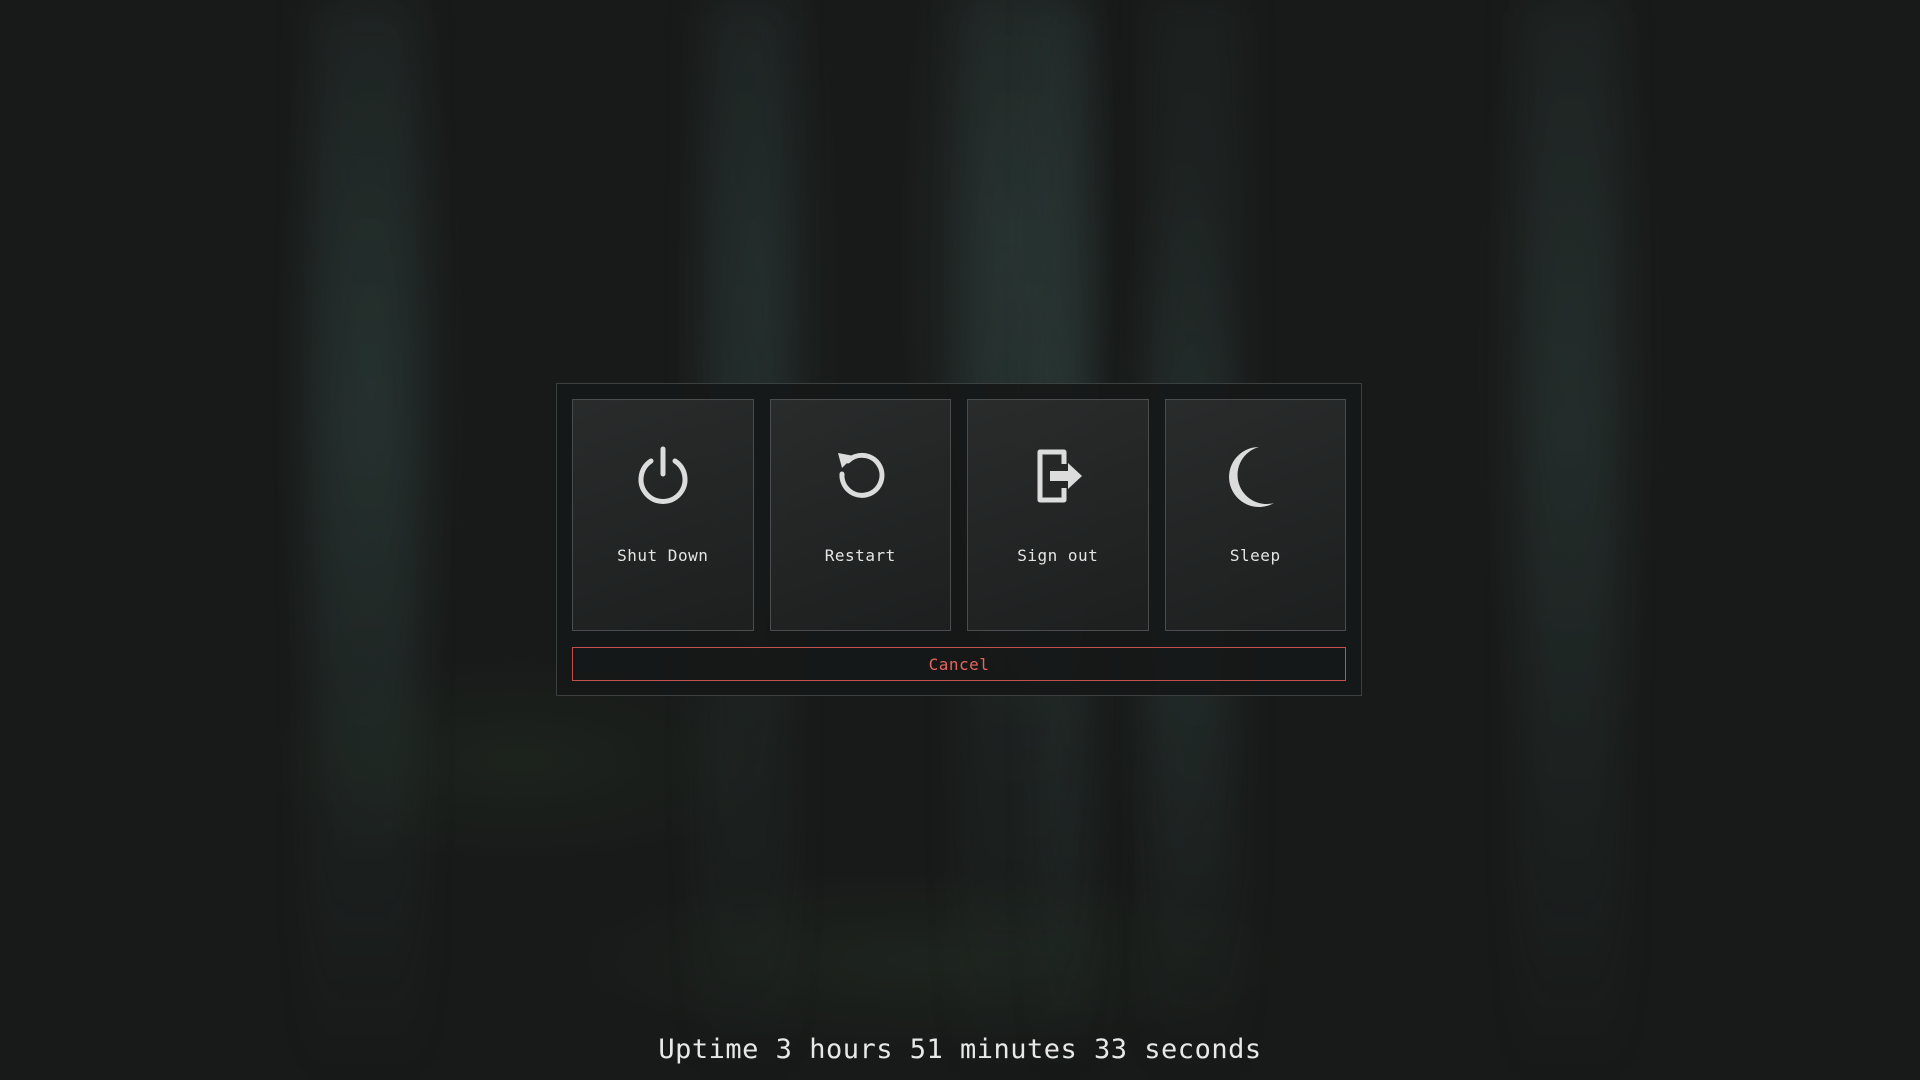 The image size is (1920, 1080). I want to click on moon-icon, so click(1255, 476).